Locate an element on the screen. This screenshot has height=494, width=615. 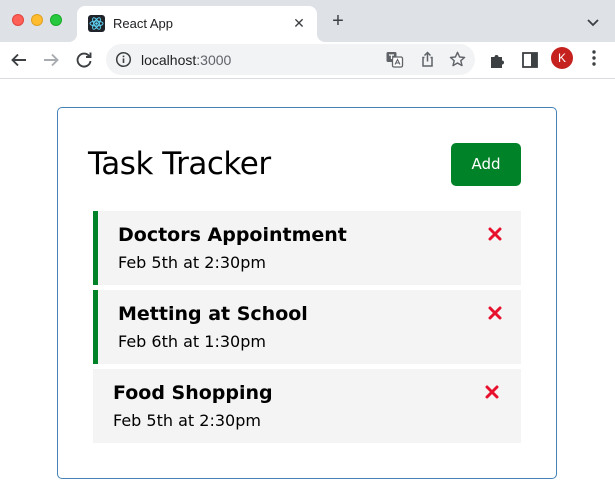
browser-toolbar: localhost:3000 is located at coordinates (307, 60).